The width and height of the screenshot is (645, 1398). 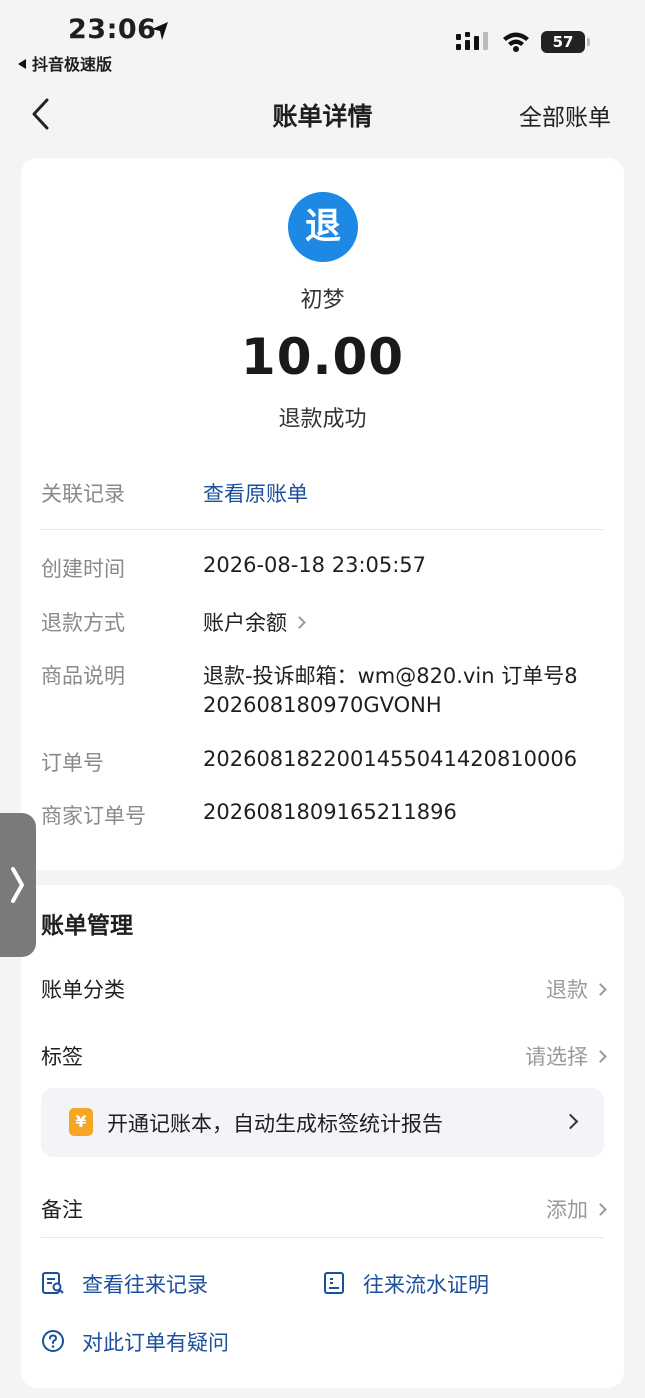 What do you see at coordinates (83, 494) in the screenshot?
I see `related-record-label: 关联记录` at bounding box center [83, 494].